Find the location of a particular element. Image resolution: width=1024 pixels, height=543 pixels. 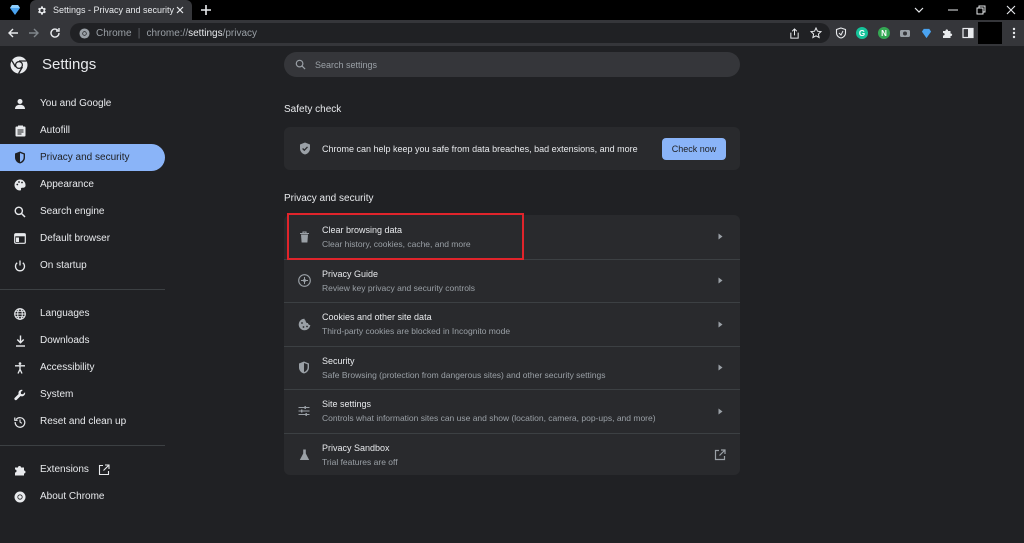

row-title: Clear browsing data is located at coordinates (362, 229).